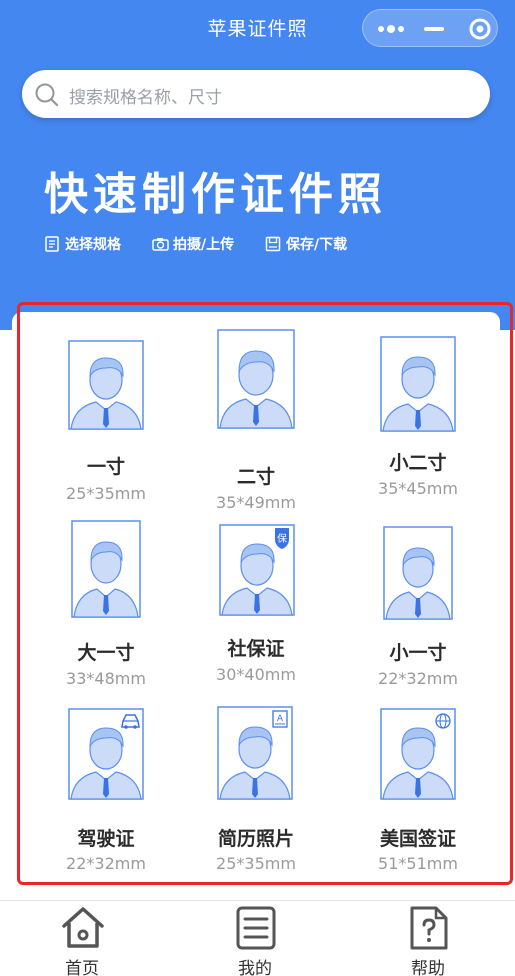 The image size is (515, 976). I want to click on spec-item-small-two-inch: 小二寸 35*45mm, so click(418, 422).